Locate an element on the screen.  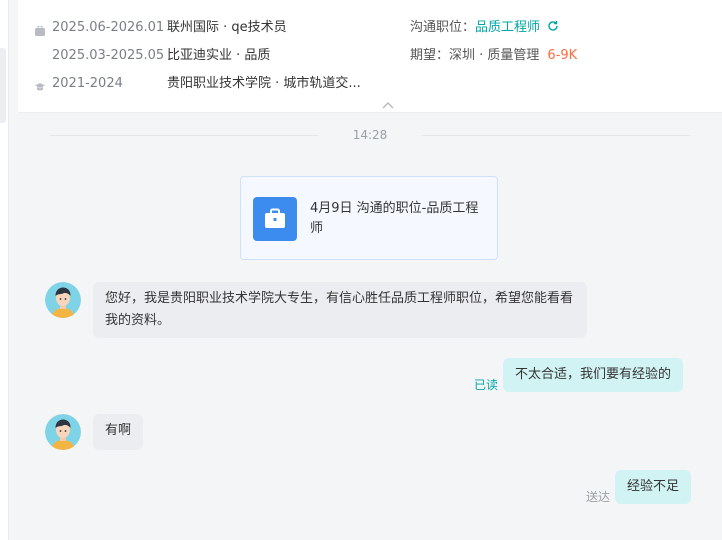
experience-date: 2025.06-2026.01 is located at coordinates (108, 27).